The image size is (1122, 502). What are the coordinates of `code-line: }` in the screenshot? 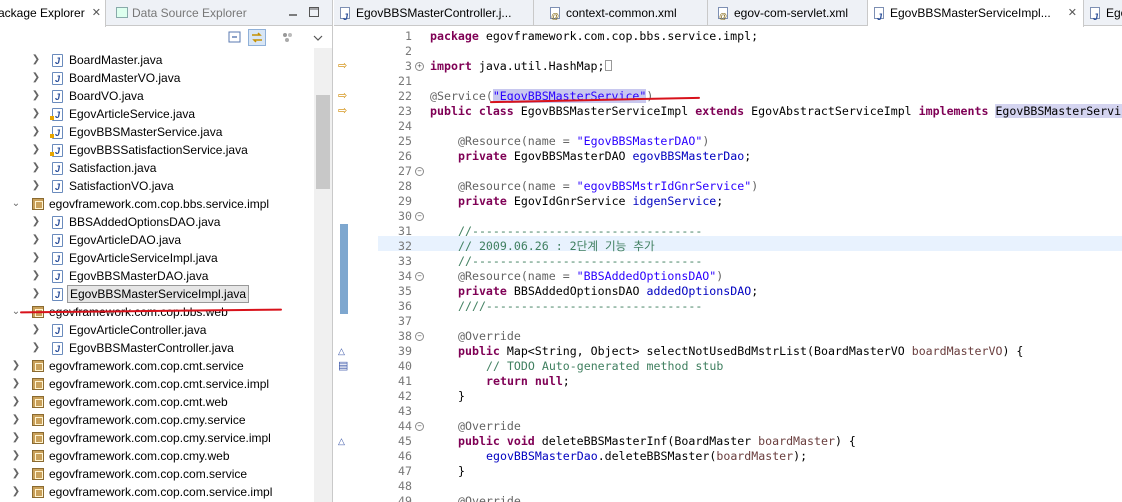 It's located at (461, 471).